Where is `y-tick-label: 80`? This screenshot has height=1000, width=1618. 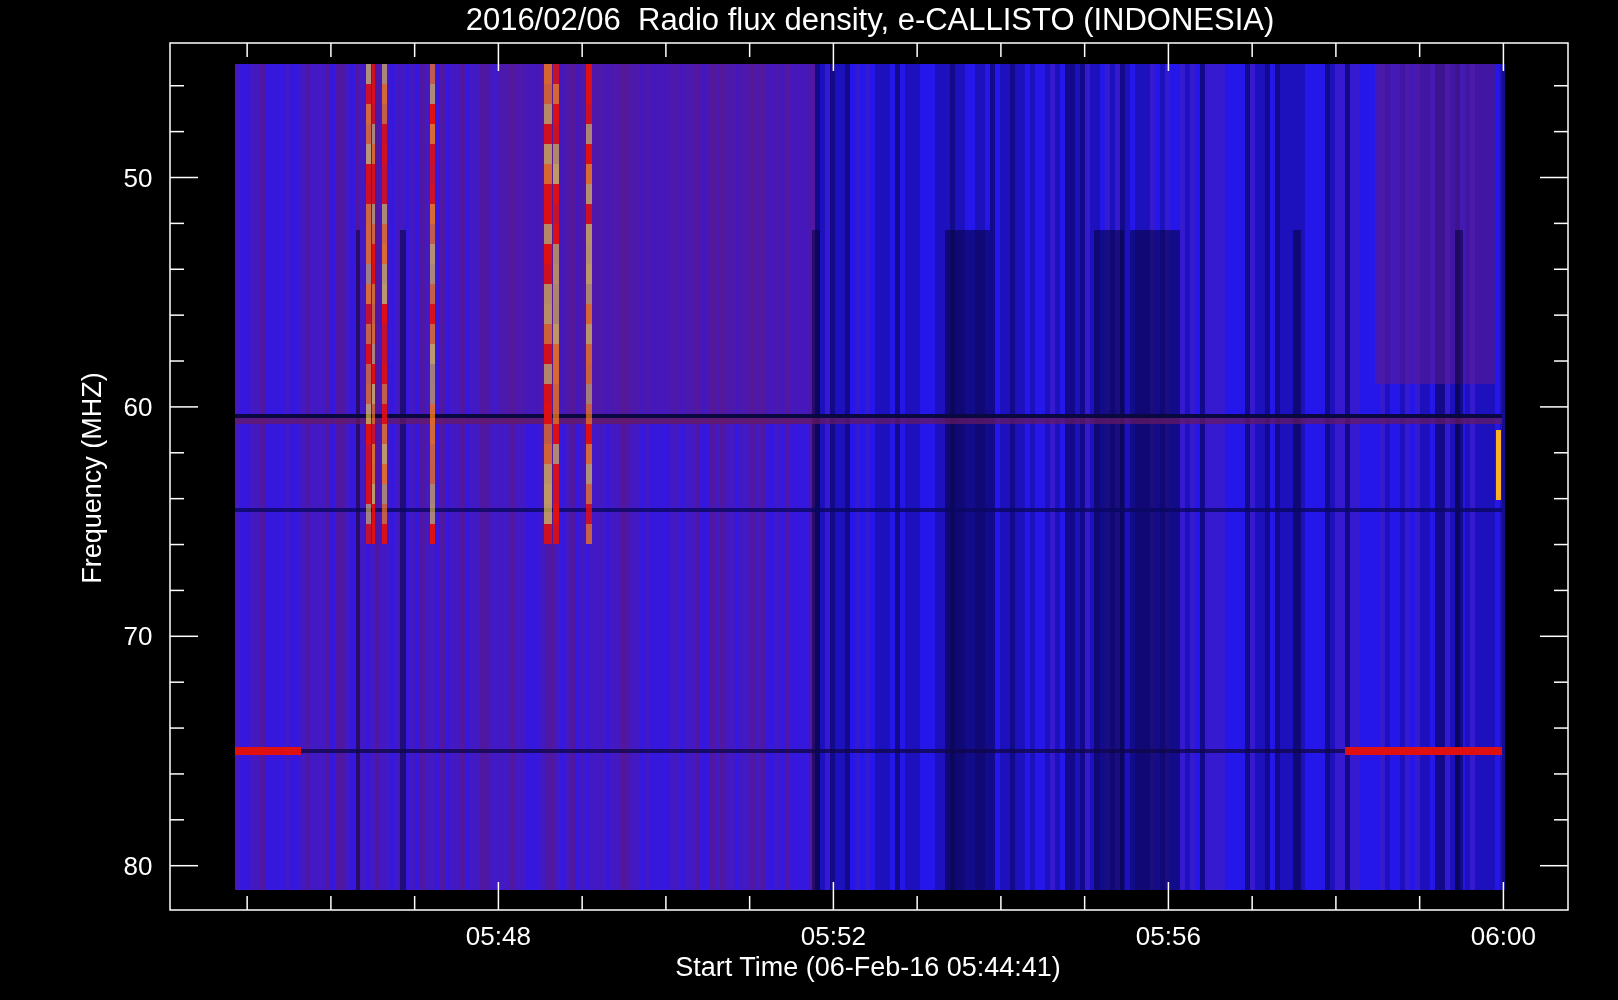 y-tick-label: 80 is located at coordinates (138, 865).